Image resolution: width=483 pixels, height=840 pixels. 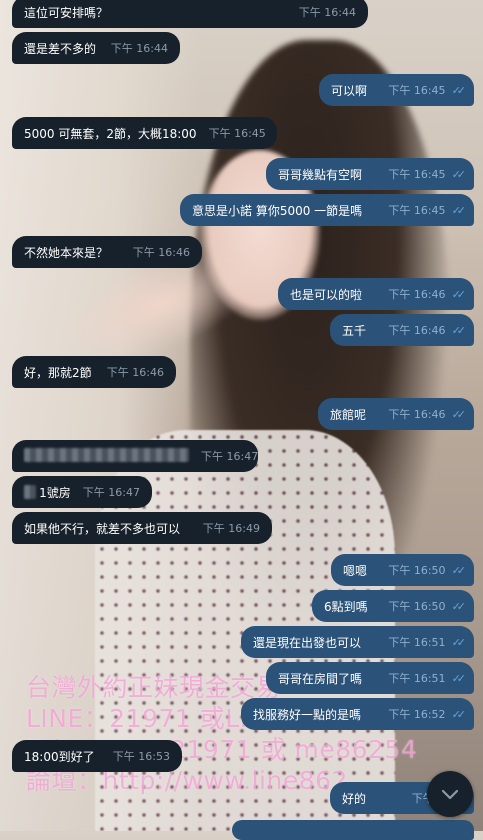 I want to click on chevron-down-icon, so click(x=450, y=794).